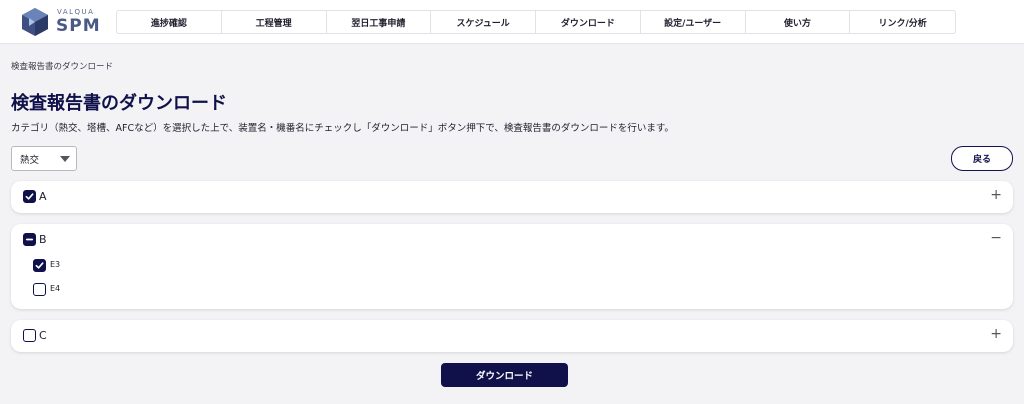  What do you see at coordinates (504, 375) in the screenshot?
I see `download-button: ダウンロード` at bounding box center [504, 375].